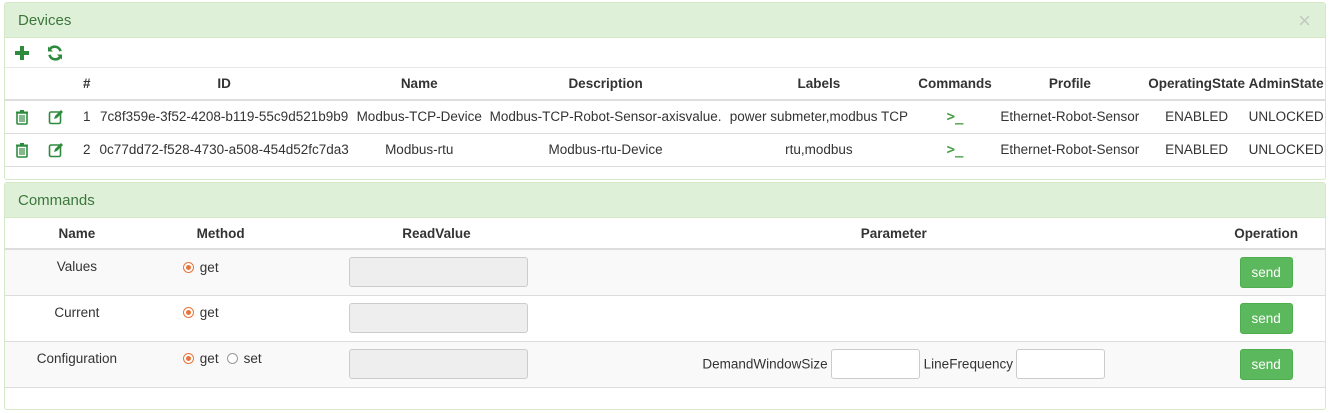 The width and height of the screenshot is (1331, 413). What do you see at coordinates (419, 117) in the screenshot?
I see `device-name: Modbus-TCP-Device` at bounding box center [419, 117].